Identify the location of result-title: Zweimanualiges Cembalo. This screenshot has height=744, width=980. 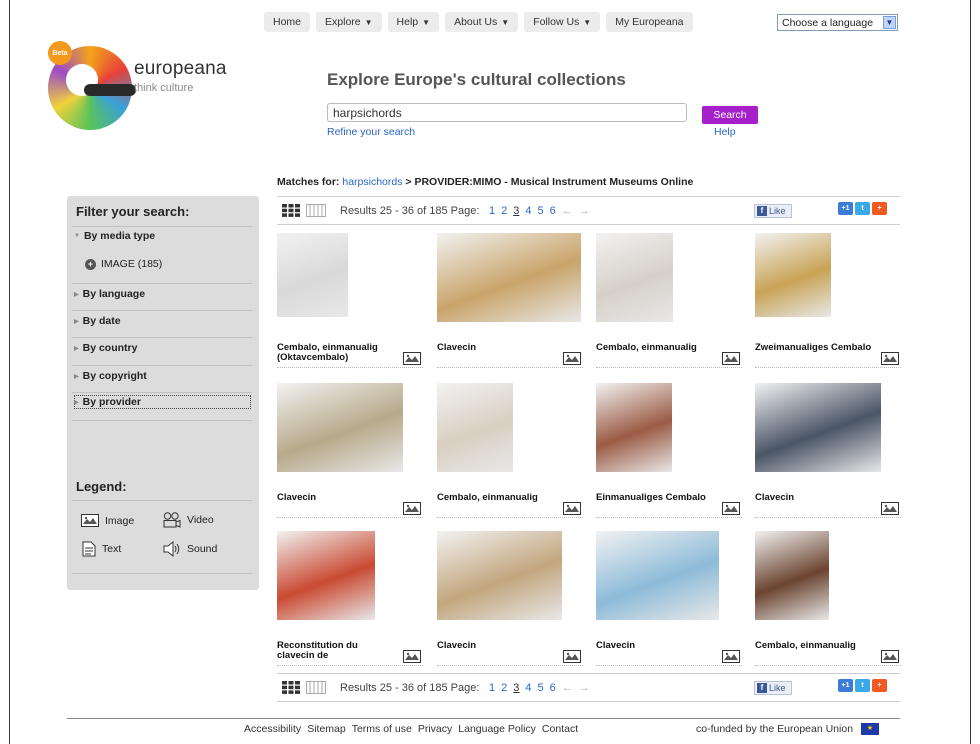
(814, 348).